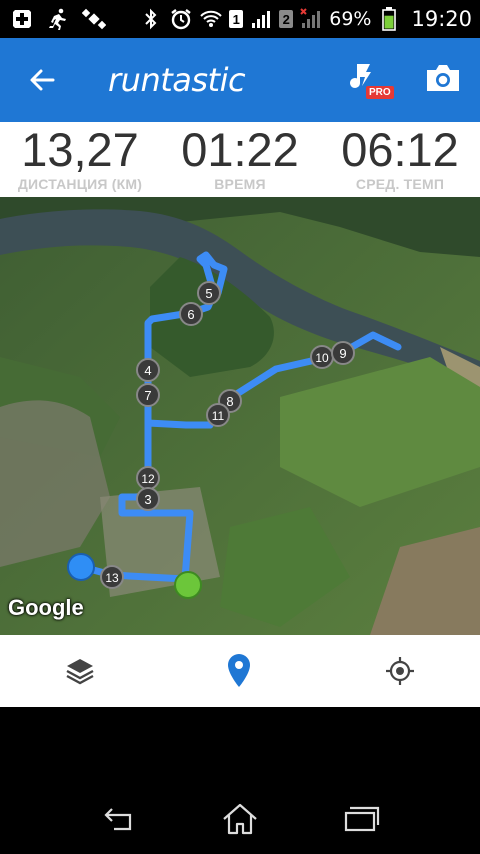  What do you see at coordinates (94, 19) in the screenshot?
I see `satellite-icon` at bounding box center [94, 19].